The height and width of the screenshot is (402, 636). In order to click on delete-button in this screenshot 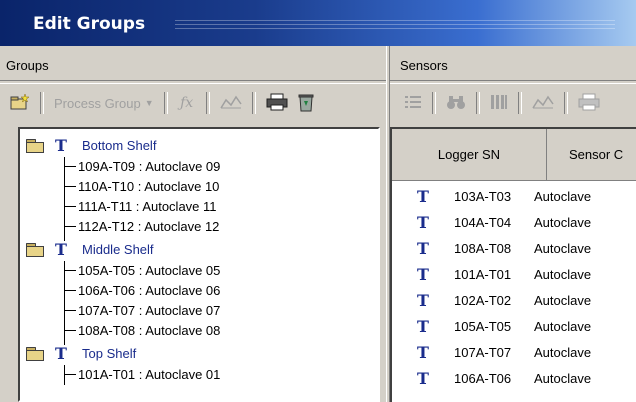, I will do `click(306, 103)`.